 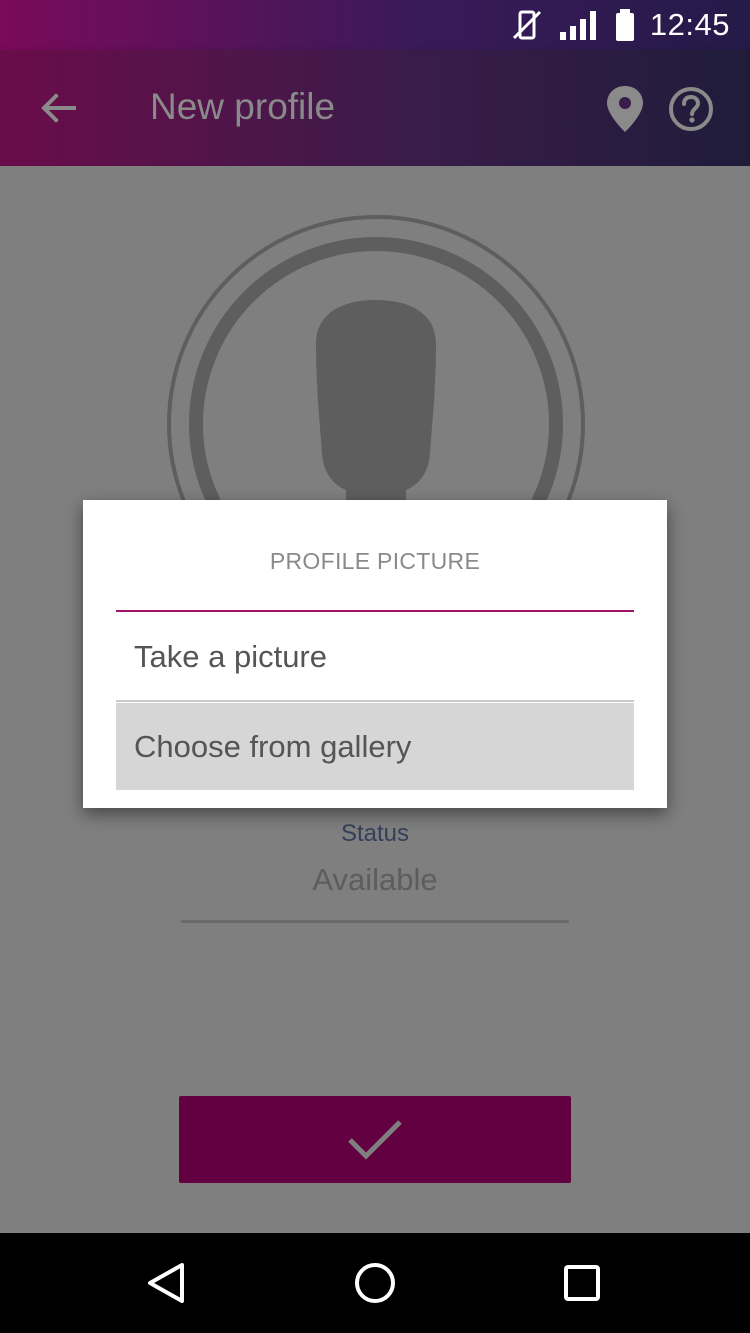 I want to click on nav-back-icon, so click(x=166, y=1283).